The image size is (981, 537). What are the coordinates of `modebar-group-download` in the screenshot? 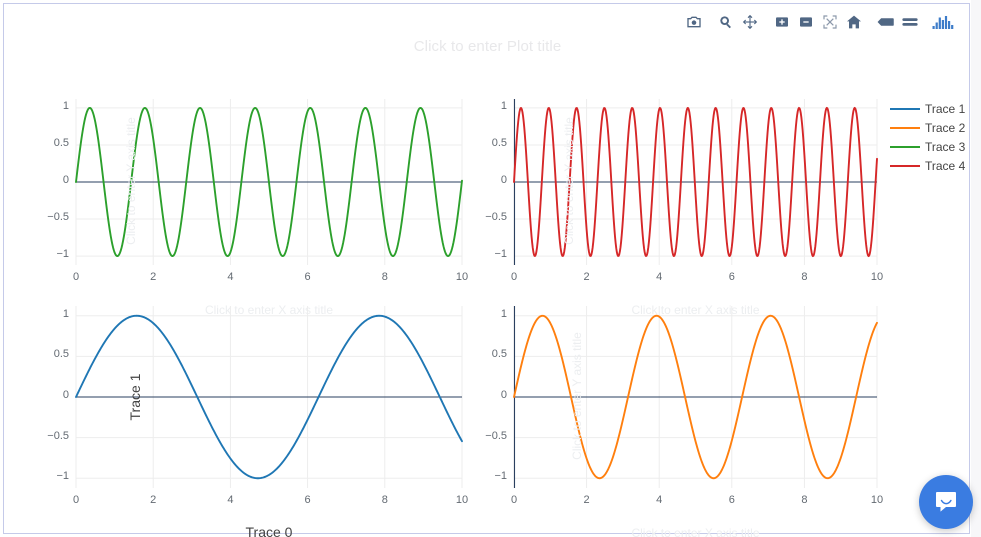 It's located at (694, 22).